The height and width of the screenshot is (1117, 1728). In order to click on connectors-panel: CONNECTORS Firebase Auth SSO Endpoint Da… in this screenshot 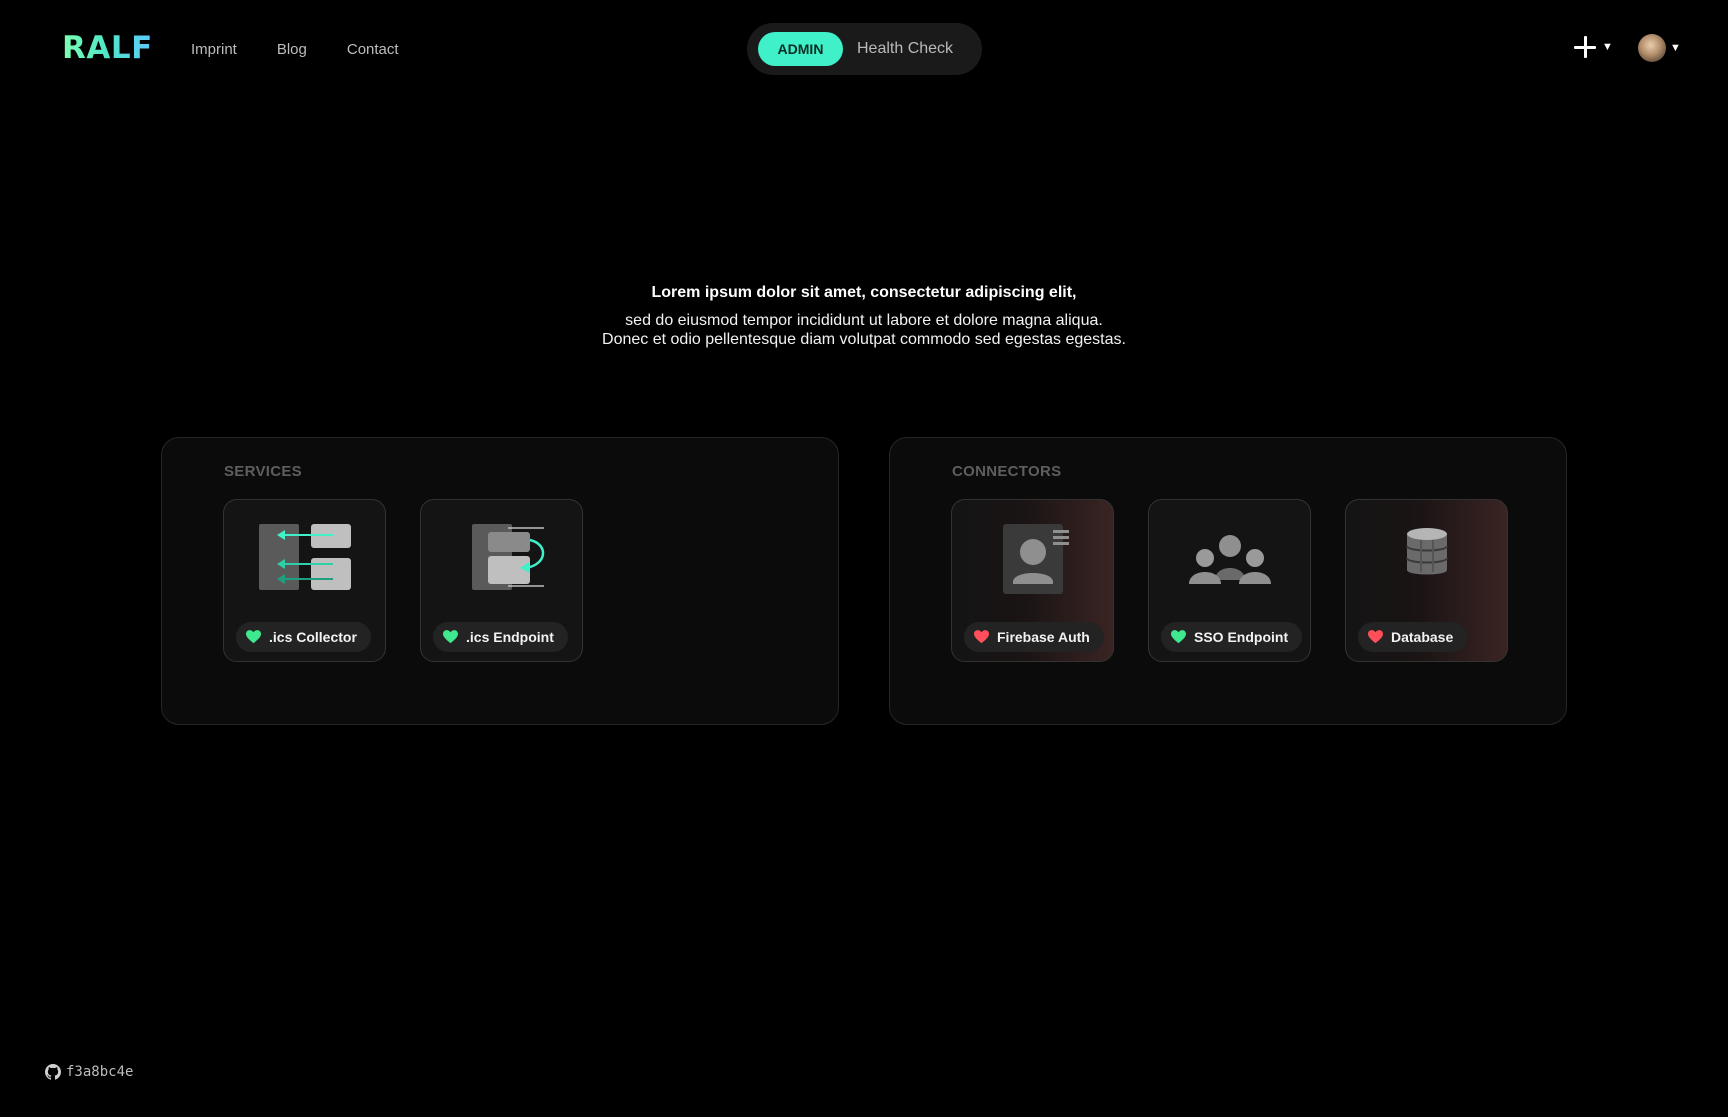, I will do `click(1228, 581)`.